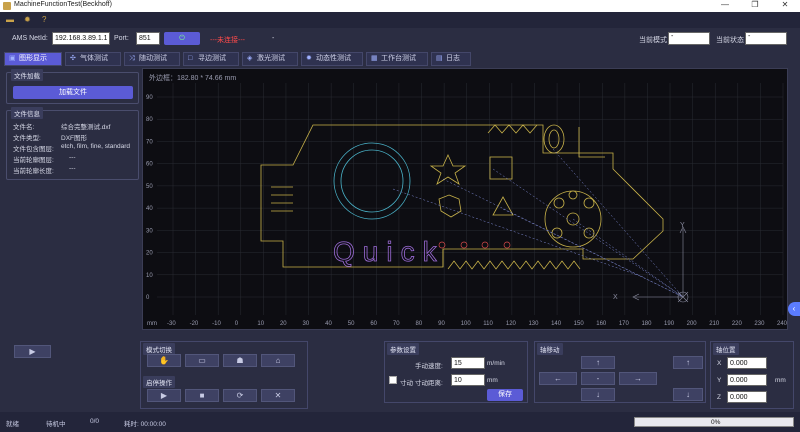  I want to click on tab-follow-test: ⤨ 随动测试, so click(152, 59).